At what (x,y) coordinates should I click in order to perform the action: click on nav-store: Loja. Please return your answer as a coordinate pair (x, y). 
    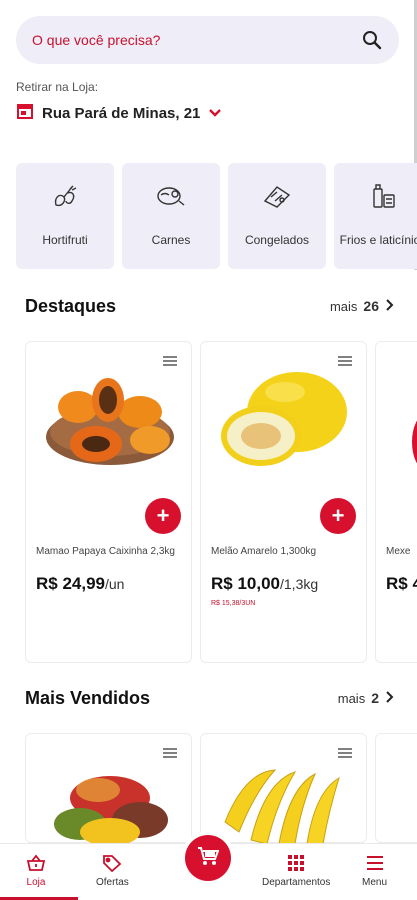
    Looking at the image, I should click on (36, 871).